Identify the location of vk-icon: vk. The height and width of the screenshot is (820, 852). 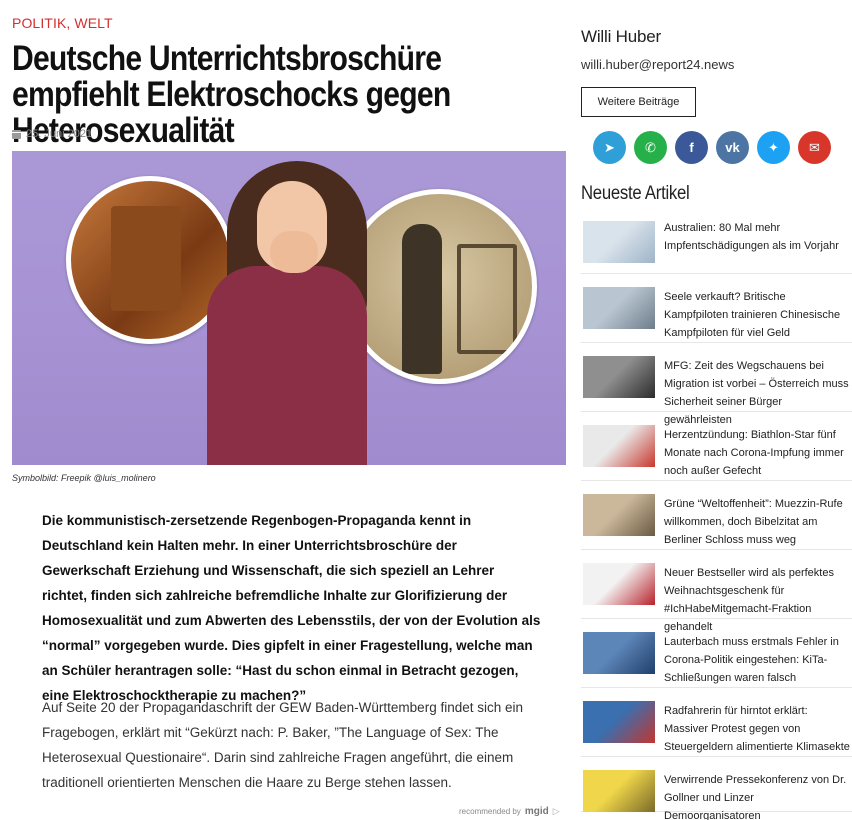
(732, 147).